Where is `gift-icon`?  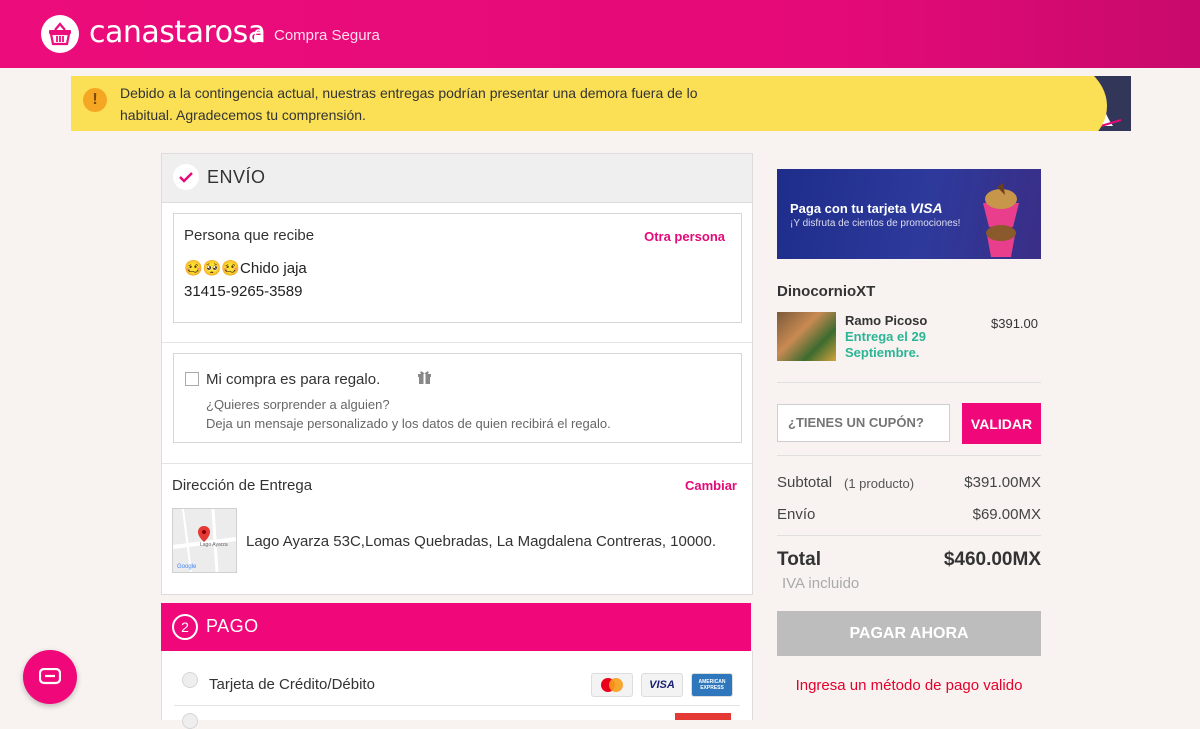 gift-icon is located at coordinates (424, 379).